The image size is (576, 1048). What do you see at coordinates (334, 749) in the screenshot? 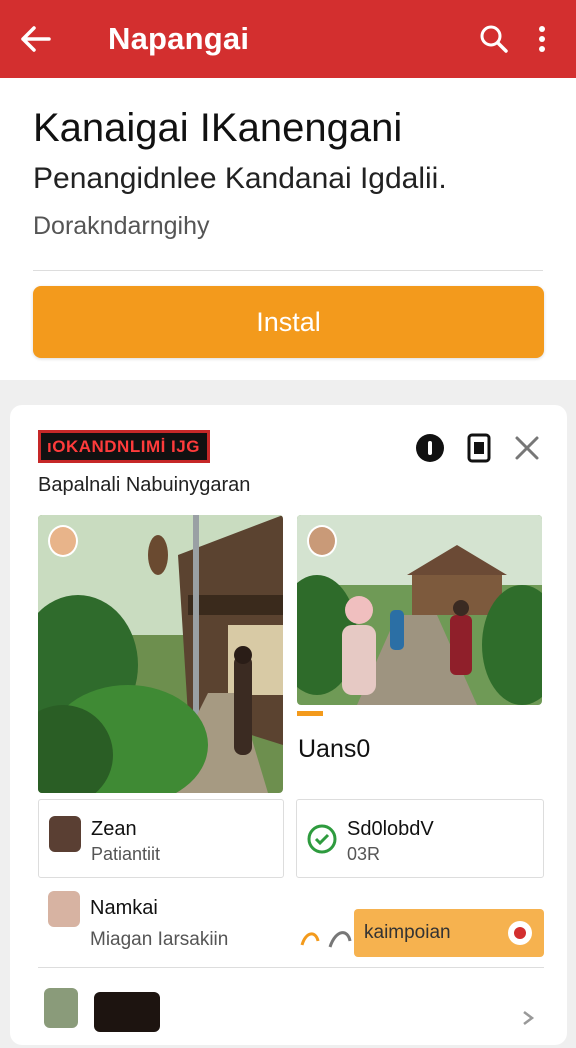
I see `media-label: Uans0` at bounding box center [334, 749].